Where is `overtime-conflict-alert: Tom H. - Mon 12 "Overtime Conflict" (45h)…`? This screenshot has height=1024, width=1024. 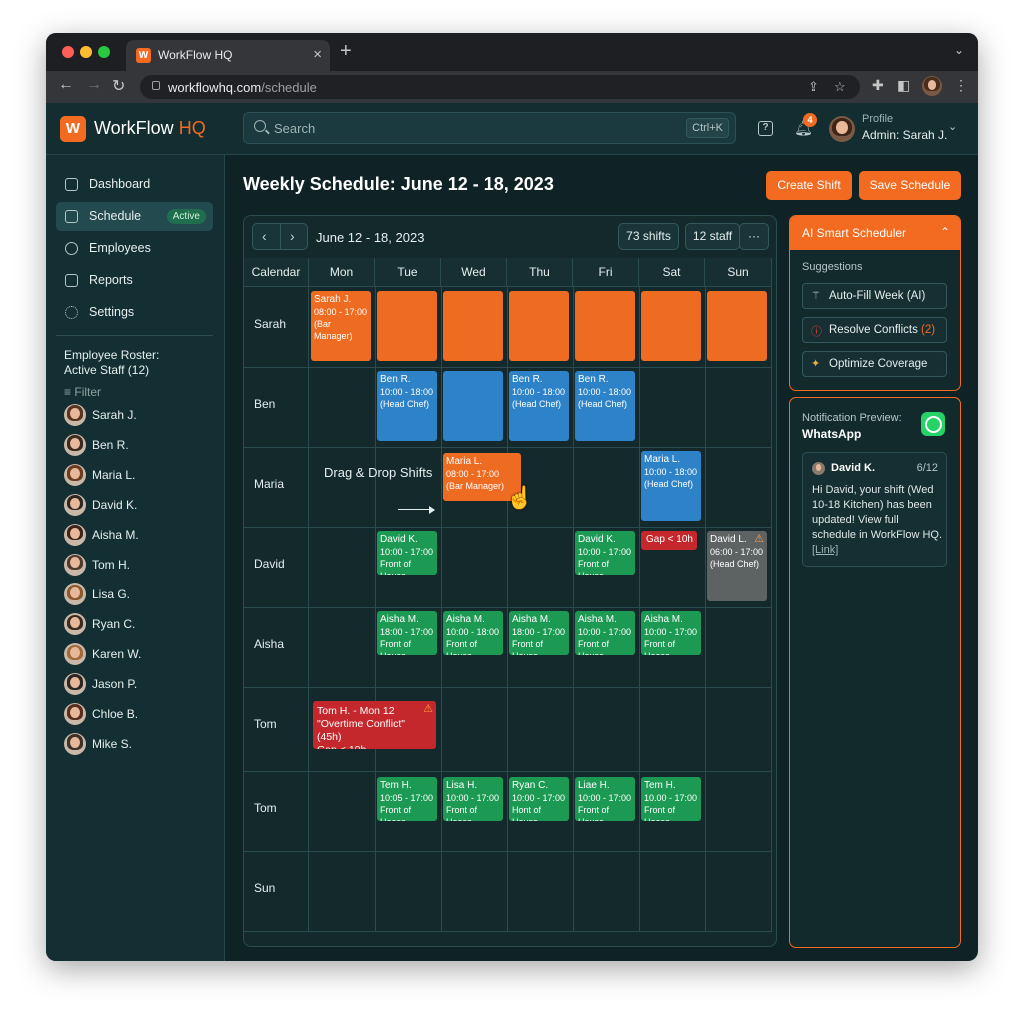 overtime-conflict-alert: Tom H. - Mon 12 "Overtime Conflict" (45h)… is located at coordinates (374, 725).